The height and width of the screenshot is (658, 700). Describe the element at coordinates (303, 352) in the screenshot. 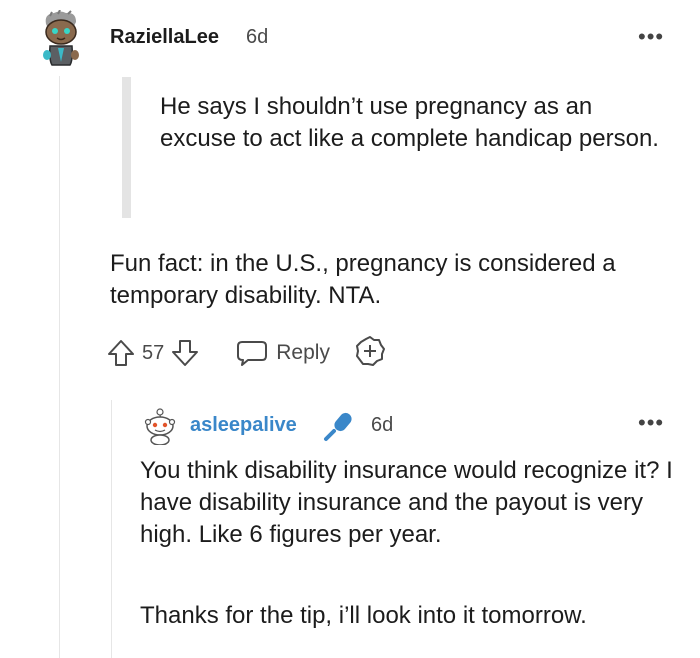

I see `reply-label: Reply` at that location.